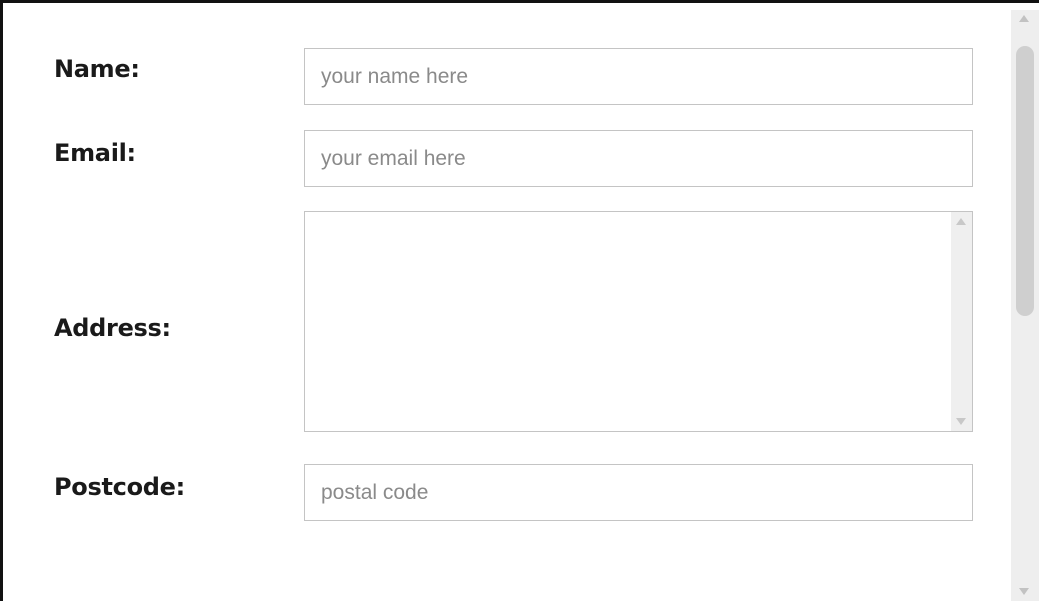 The width and height of the screenshot is (1039, 601). Describe the element at coordinates (961, 321) in the screenshot. I see `address-scrollbar` at that location.